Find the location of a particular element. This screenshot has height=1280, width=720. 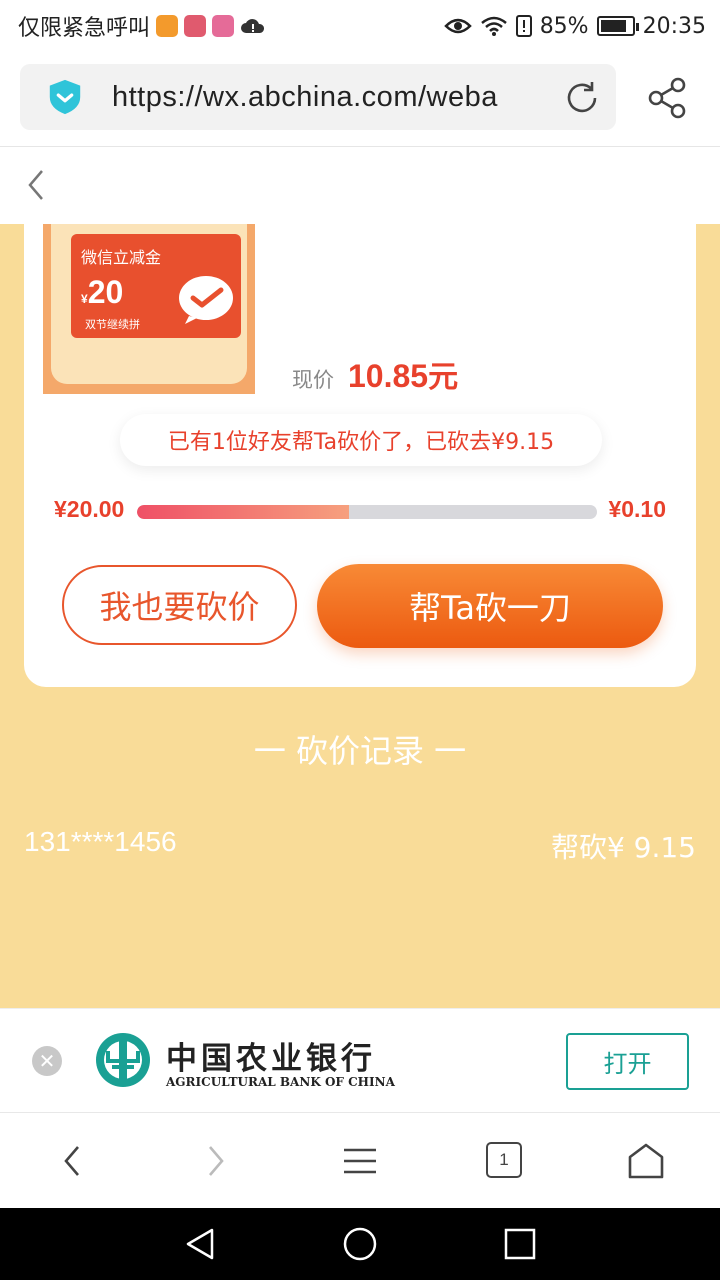

close-icon: ✕ is located at coordinates (47, 1061).